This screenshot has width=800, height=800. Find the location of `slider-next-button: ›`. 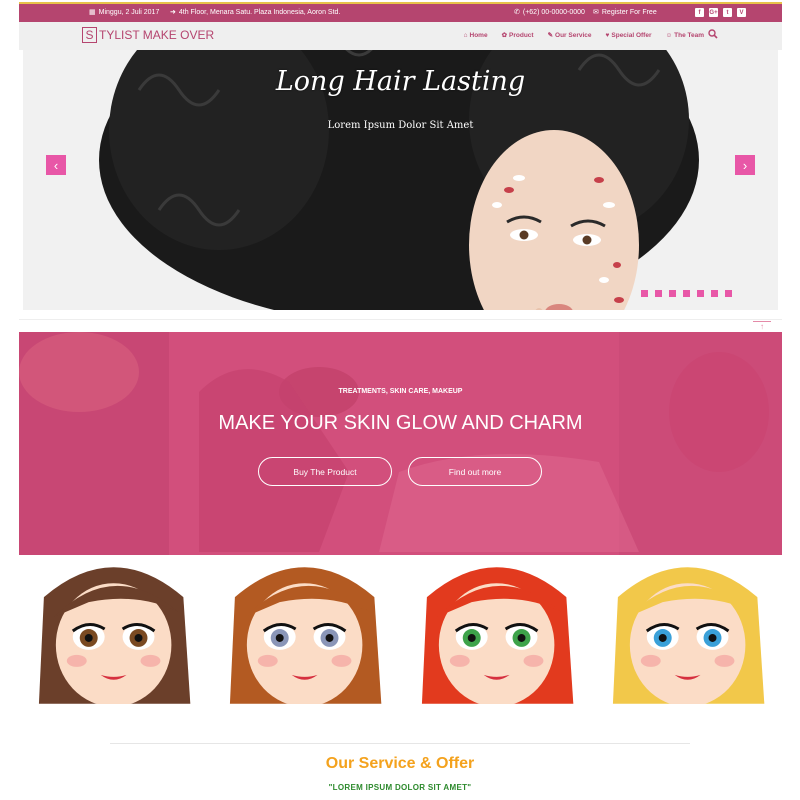

slider-next-button: › is located at coordinates (745, 165).